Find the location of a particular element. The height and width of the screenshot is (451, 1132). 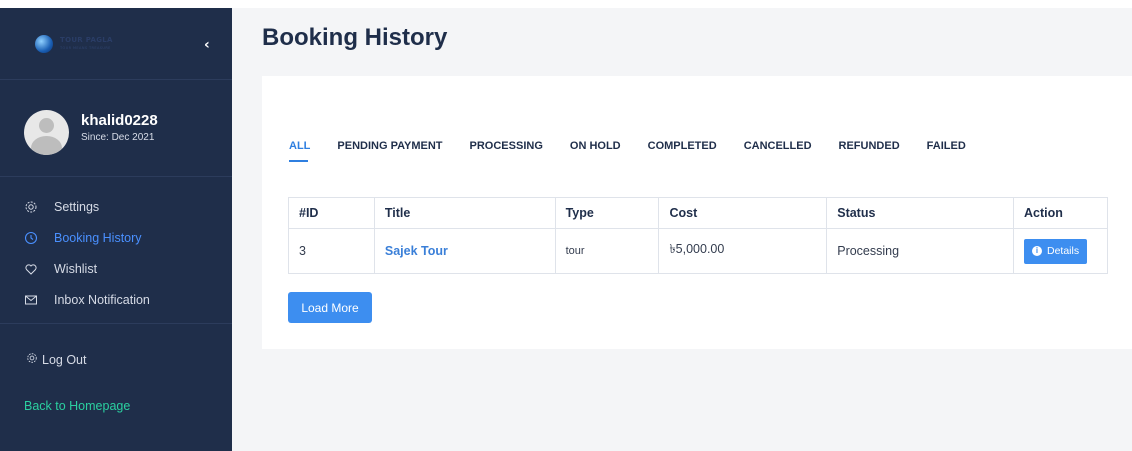

tab-all: ALL is located at coordinates (299, 151).